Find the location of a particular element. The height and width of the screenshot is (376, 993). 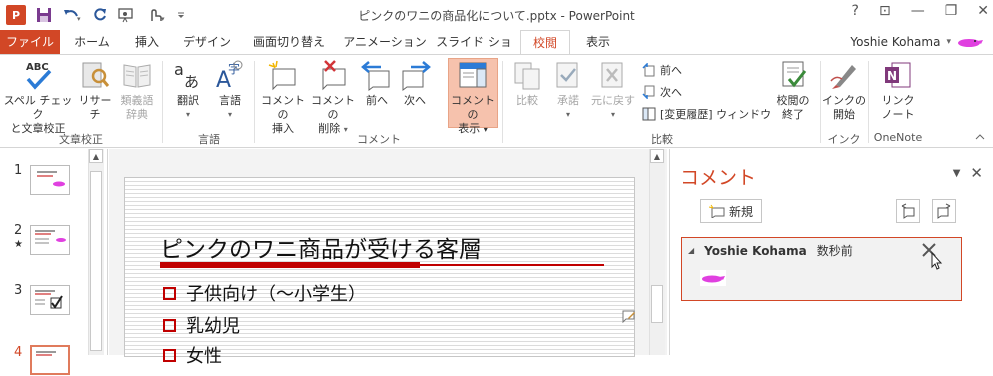

group-label-language: 言語 is located at coordinates (209, 139).